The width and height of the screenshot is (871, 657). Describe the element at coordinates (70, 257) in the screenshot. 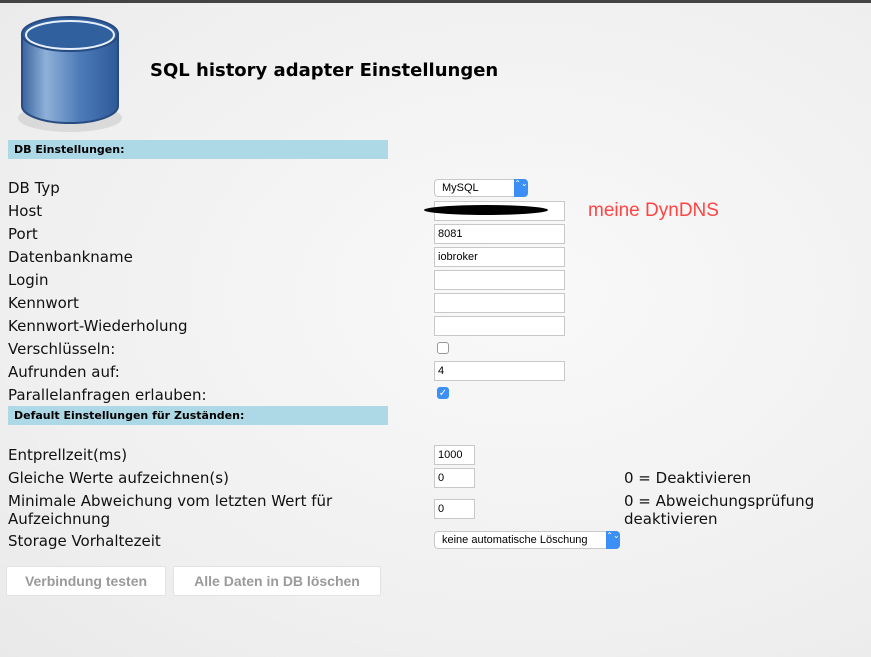

I see `dbname-label: Datenbankname` at that location.